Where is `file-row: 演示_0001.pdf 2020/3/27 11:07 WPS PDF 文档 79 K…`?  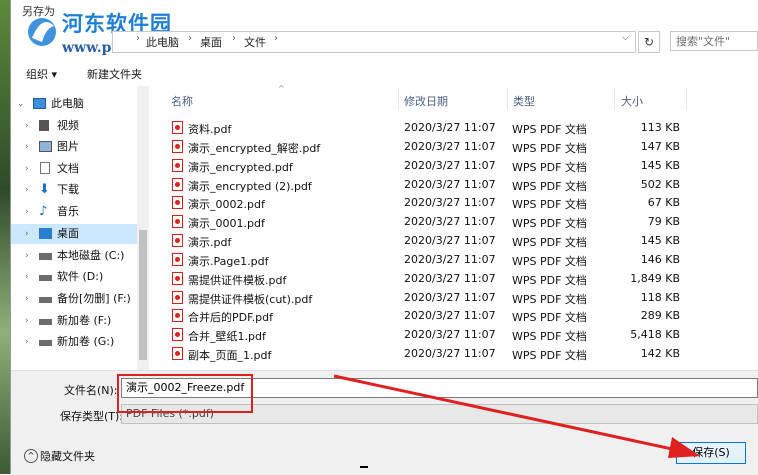
file-row: 演示_0001.pdf 2020/3/27 11:07 WPS PDF 文档 79 K… is located at coordinates (425, 221).